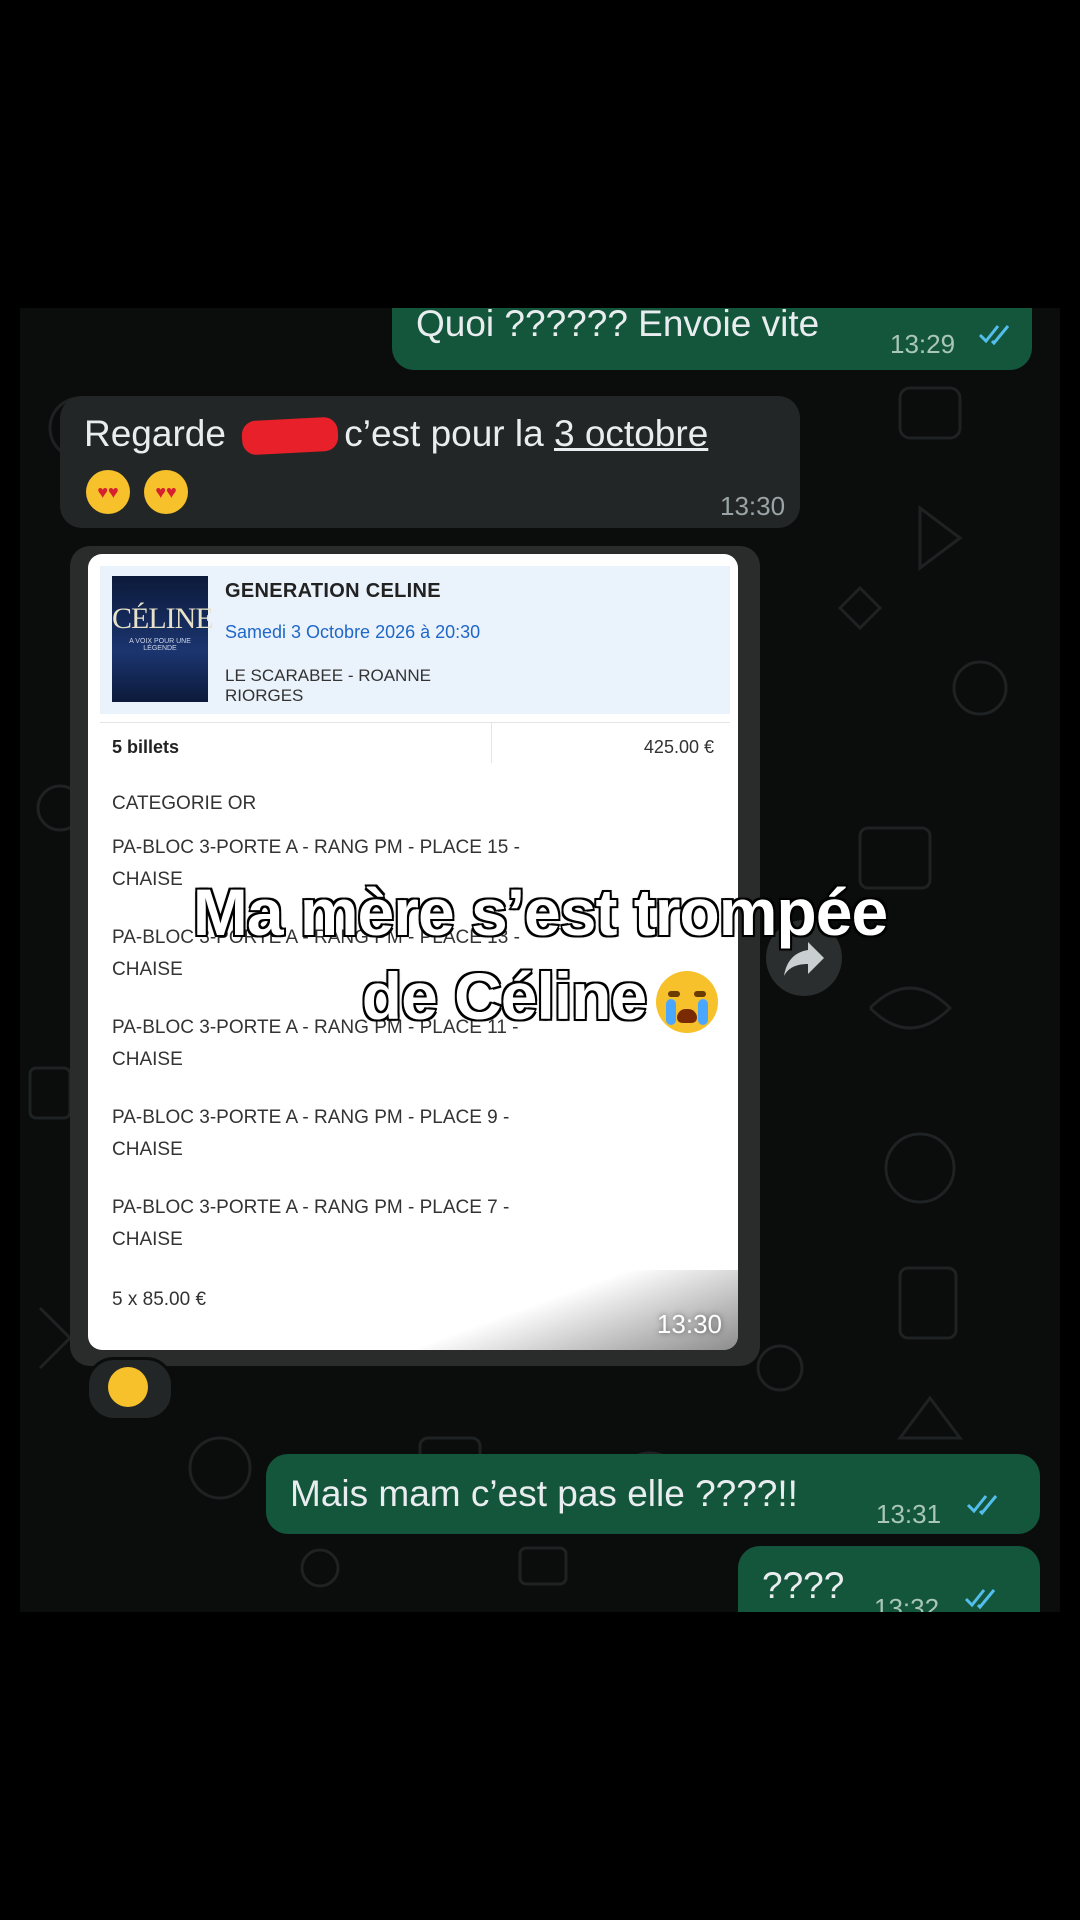  I want to click on poster-title: CÉLINE, so click(163, 618).